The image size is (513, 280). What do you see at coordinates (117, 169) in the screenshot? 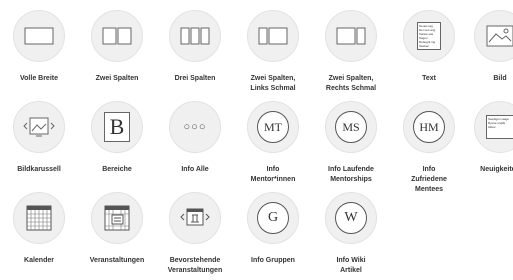
I see `tile-label: Bereiche` at bounding box center [117, 169].